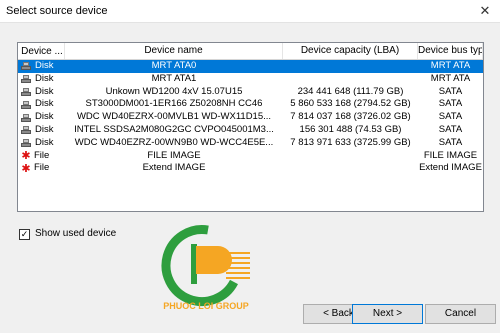 The width and height of the screenshot is (500, 333). What do you see at coordinates (450, 51) in the screenshot?
I see `column-header-device-bus-type: Device bus type` at bounding box center [450, 51].